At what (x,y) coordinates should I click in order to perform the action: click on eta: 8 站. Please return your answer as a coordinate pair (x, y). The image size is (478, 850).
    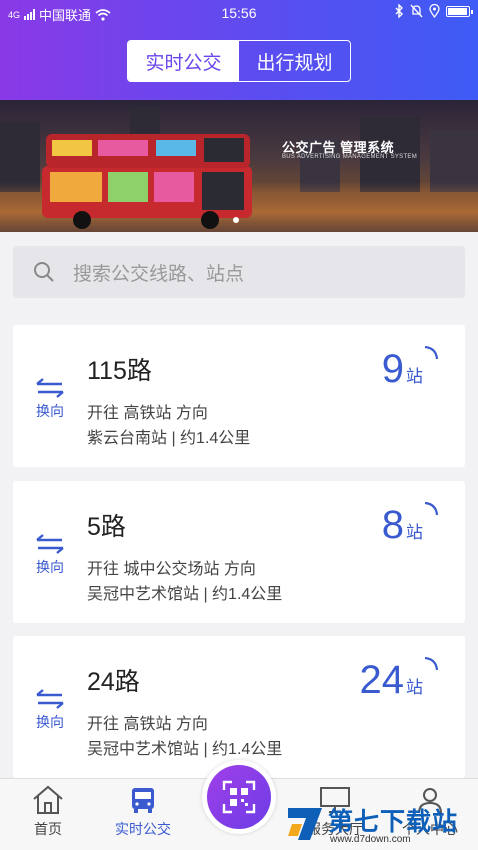
    Looking at the image, I should click on (402, 525).